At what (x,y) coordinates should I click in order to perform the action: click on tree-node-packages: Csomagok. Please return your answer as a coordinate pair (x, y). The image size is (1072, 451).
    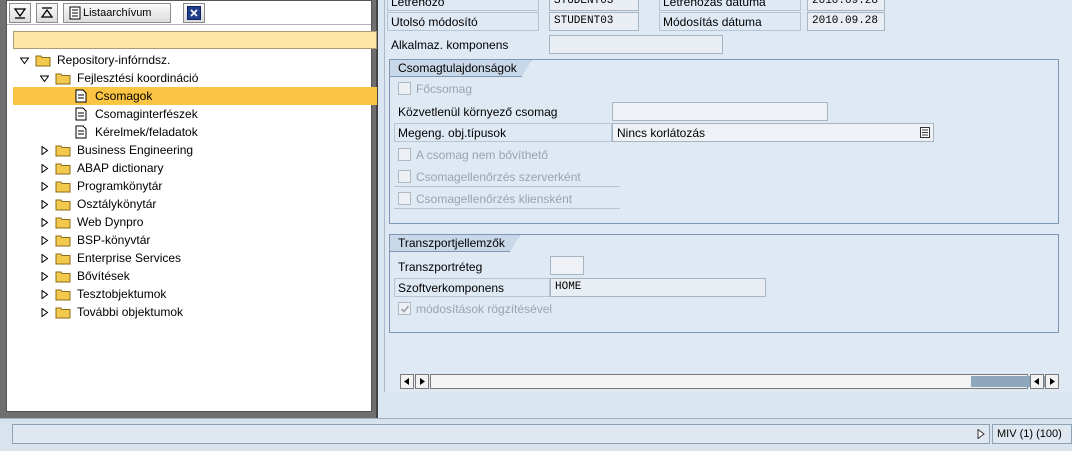
    Looking at the image, I should click on (195, 96).